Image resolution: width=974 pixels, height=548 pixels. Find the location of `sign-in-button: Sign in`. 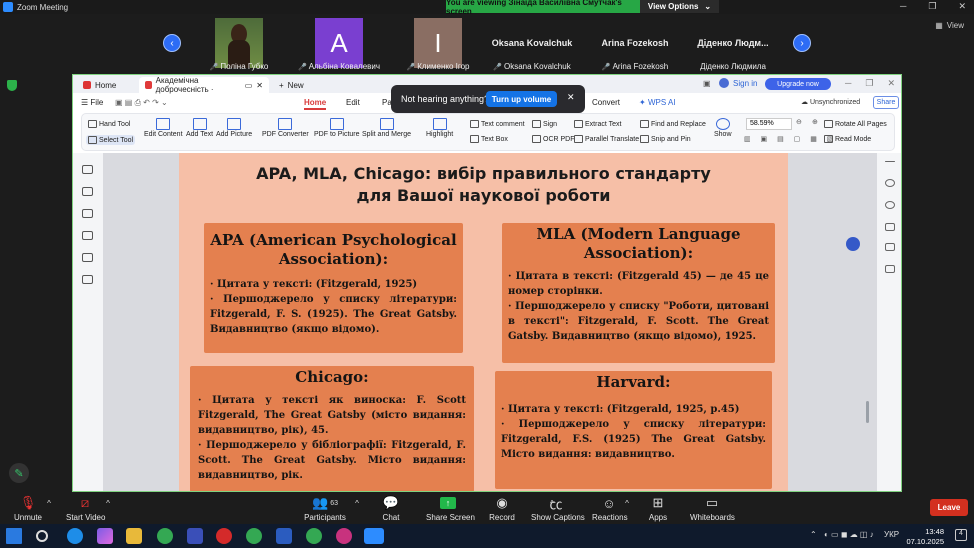

sign-in-button: Sign in is located at coordinates (738, 83).